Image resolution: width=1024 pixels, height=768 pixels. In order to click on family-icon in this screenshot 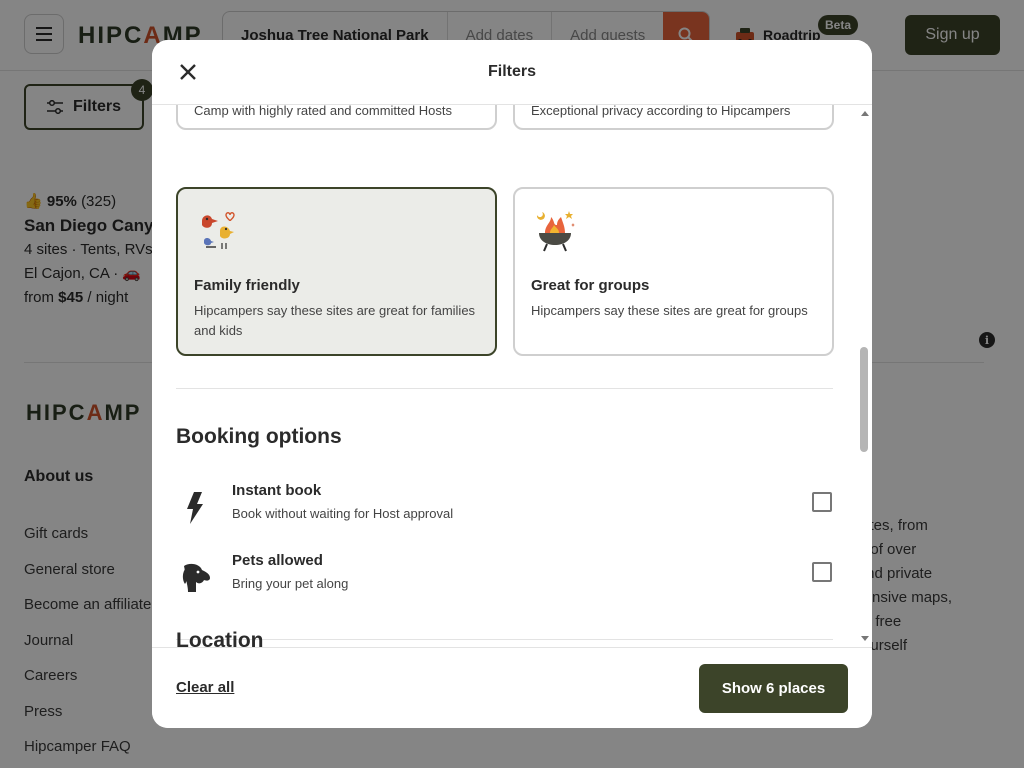, I will do `click(218, 230)`.